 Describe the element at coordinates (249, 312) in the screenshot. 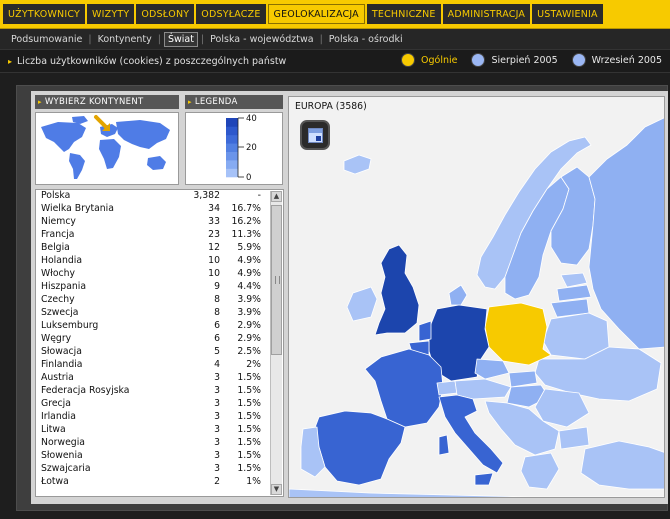

I see `user-percent: 3.9%` at that location.